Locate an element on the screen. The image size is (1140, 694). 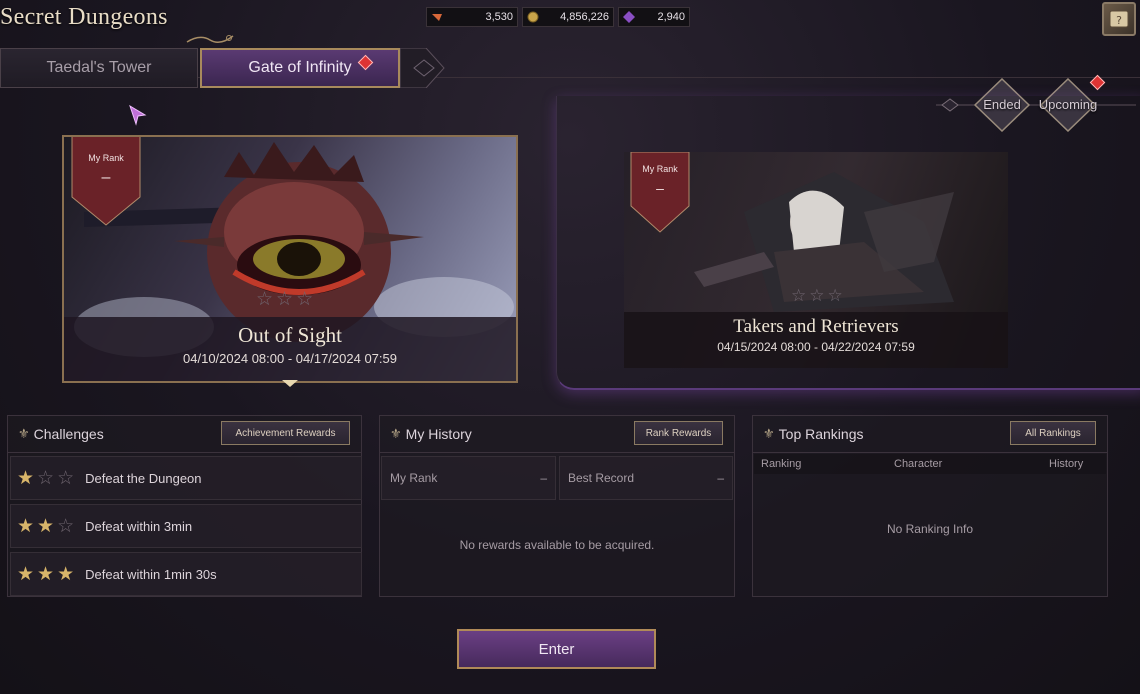
page-title: Secret Dungeons is located at coordinates (84, 17).